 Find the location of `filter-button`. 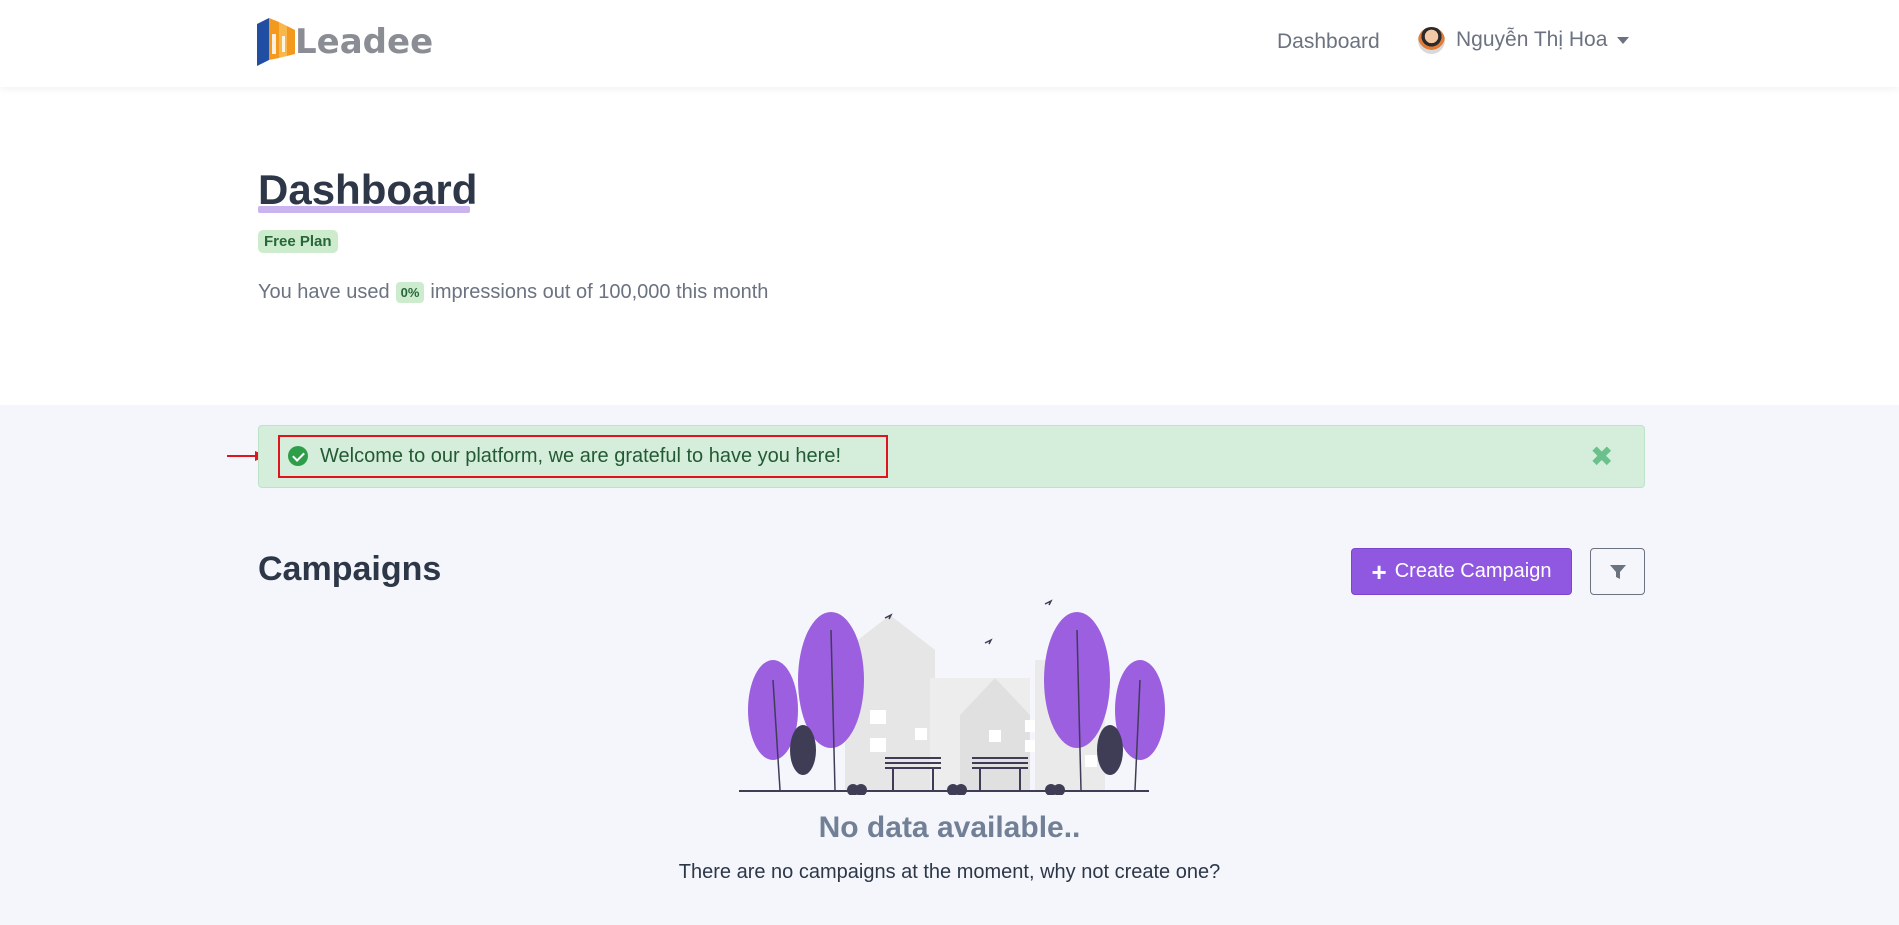

filter-button is located at coordinates (1617, 571).